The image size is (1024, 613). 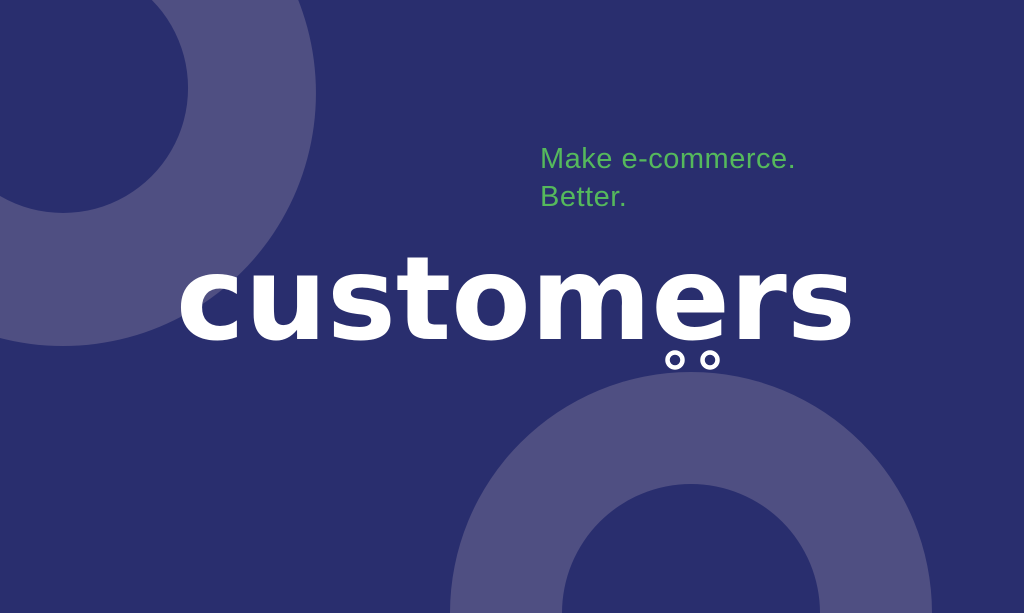 What do you see at coordinates (692, 360) in the screenshot?
I see `shopping-cart-wheels-icon` at bounding box center [692, 360].